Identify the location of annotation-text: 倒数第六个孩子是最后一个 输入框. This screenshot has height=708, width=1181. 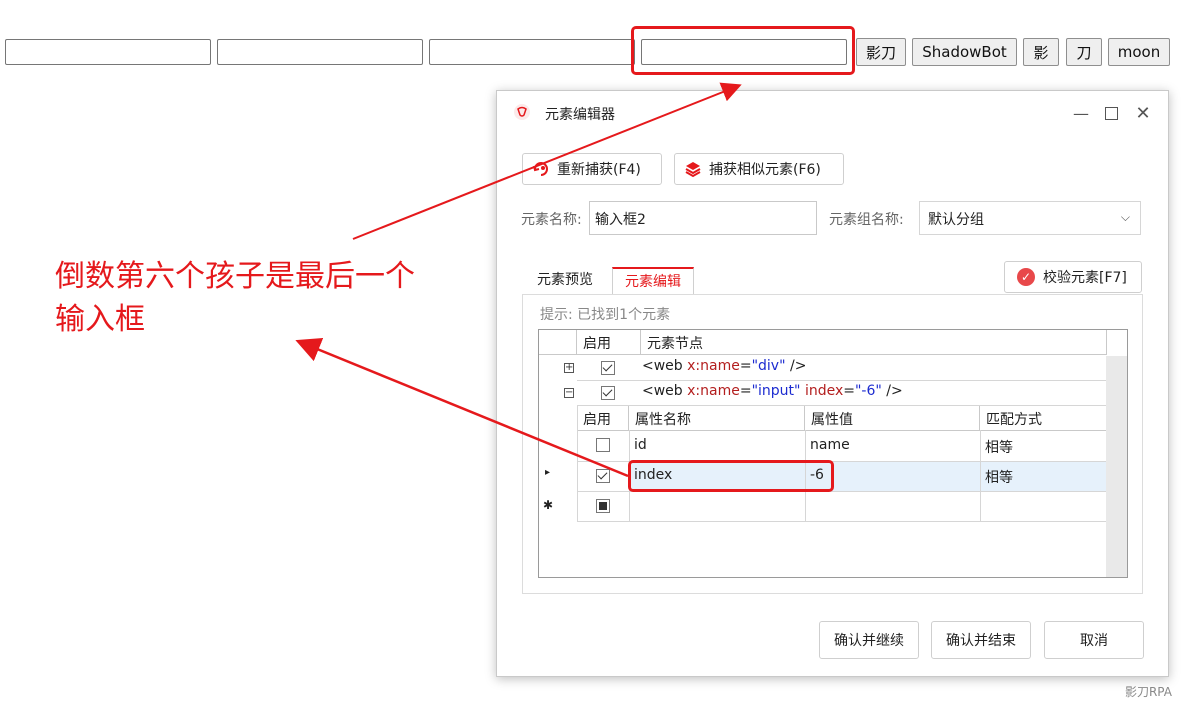
(265, 298).